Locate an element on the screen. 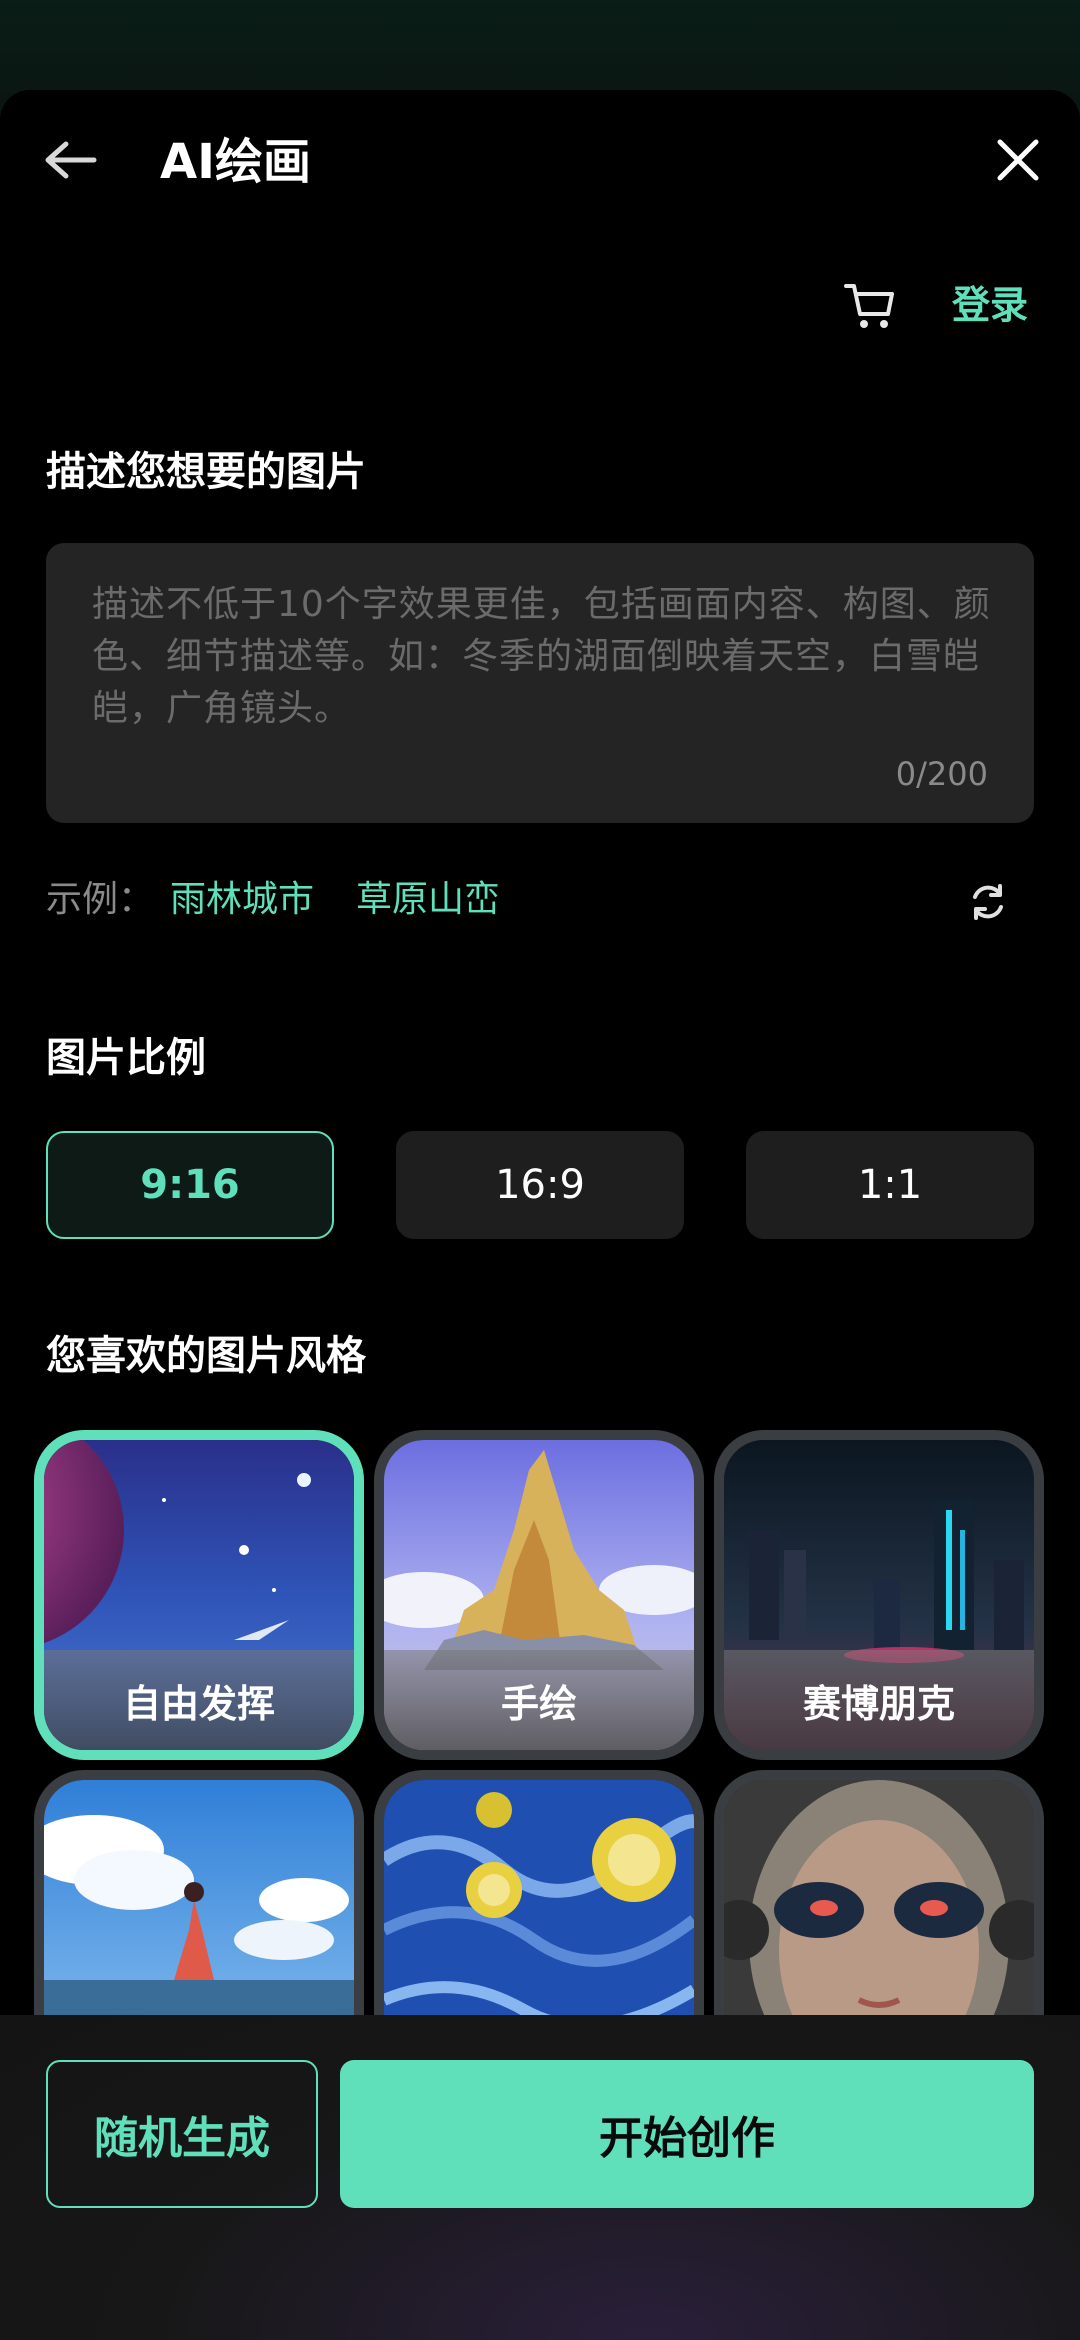 The image size is (1080, 2340). examples-row: 示例： 雨林城市 草原山峦 is located at coordinates (541, 900).